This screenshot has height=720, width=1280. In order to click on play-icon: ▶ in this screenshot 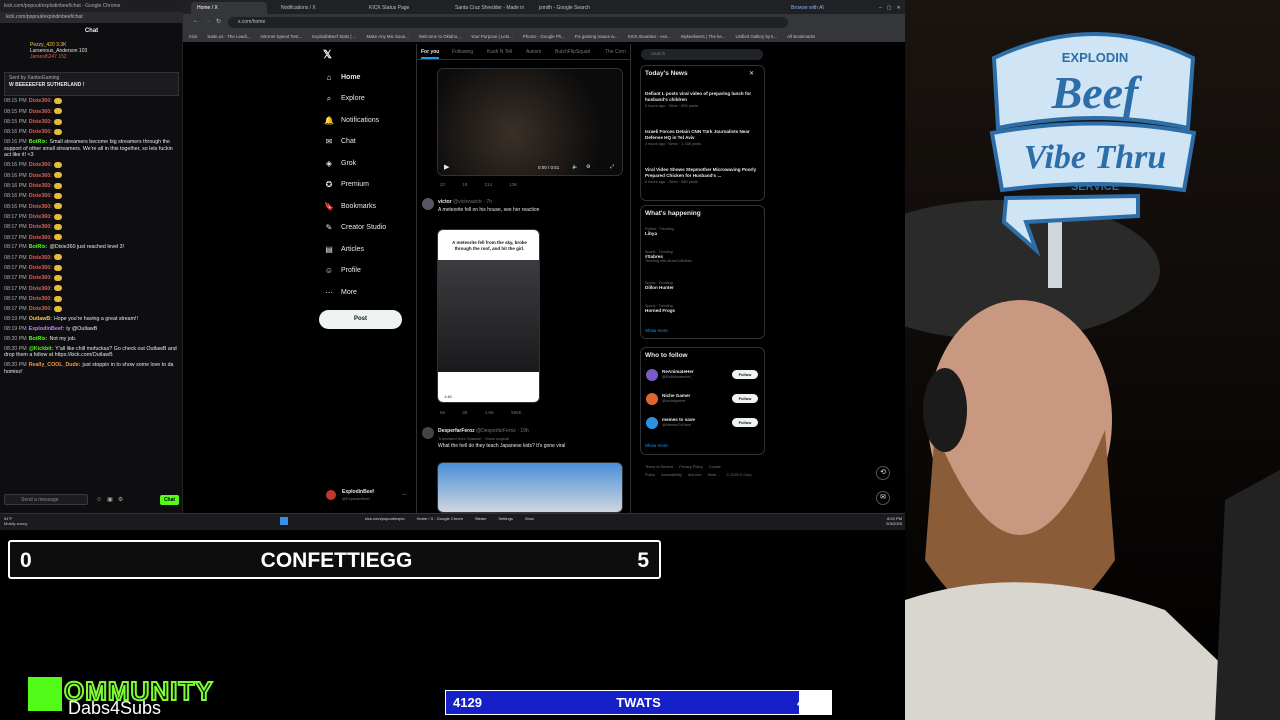, I will do `click(446, 167)`.